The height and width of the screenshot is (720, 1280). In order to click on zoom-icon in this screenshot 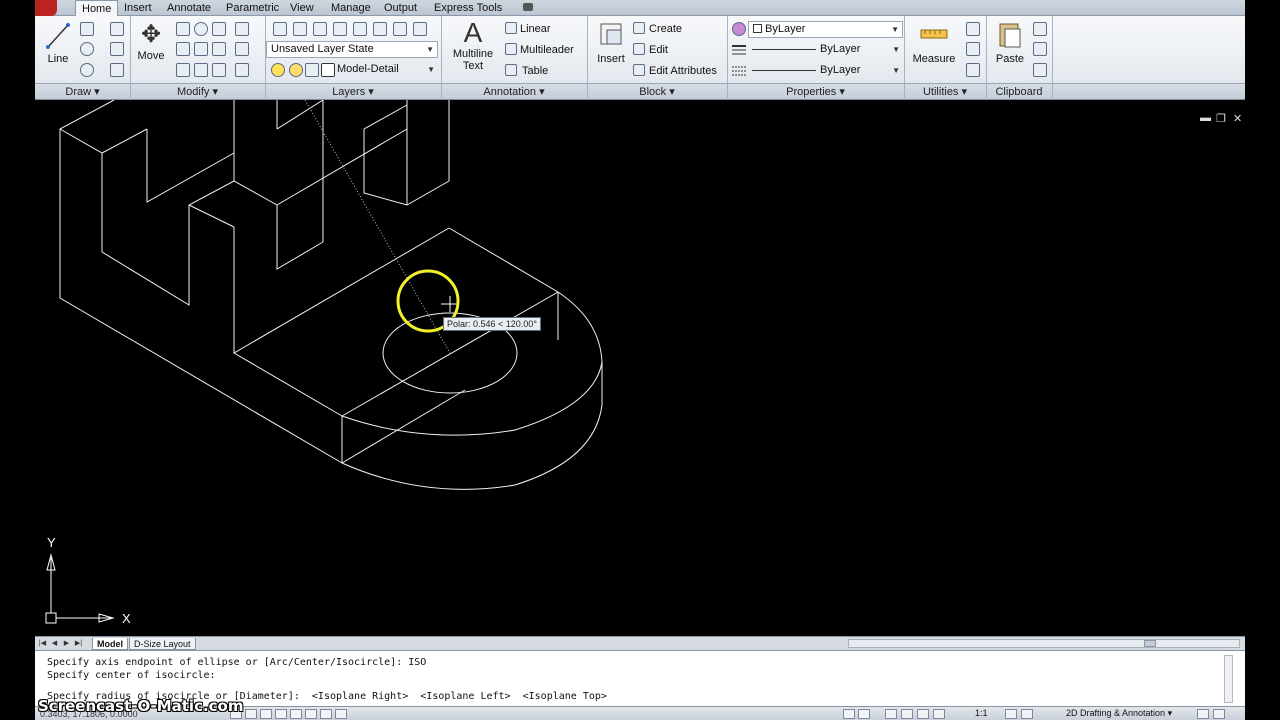, I will do `click(907, 714)`.